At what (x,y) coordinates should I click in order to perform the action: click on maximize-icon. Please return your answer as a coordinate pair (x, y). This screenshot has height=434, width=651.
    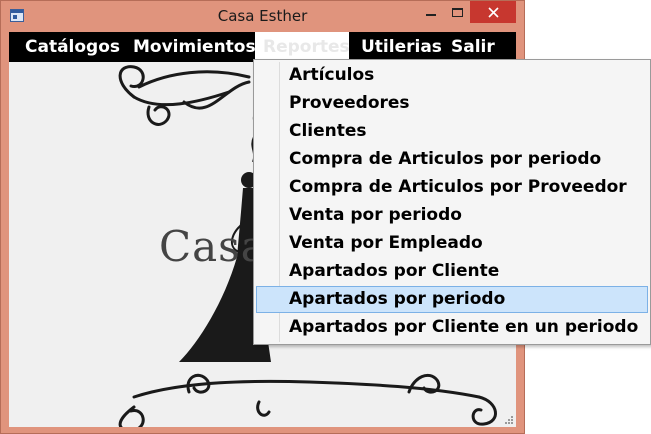
    Looking at the image, I should click on (457, 12).